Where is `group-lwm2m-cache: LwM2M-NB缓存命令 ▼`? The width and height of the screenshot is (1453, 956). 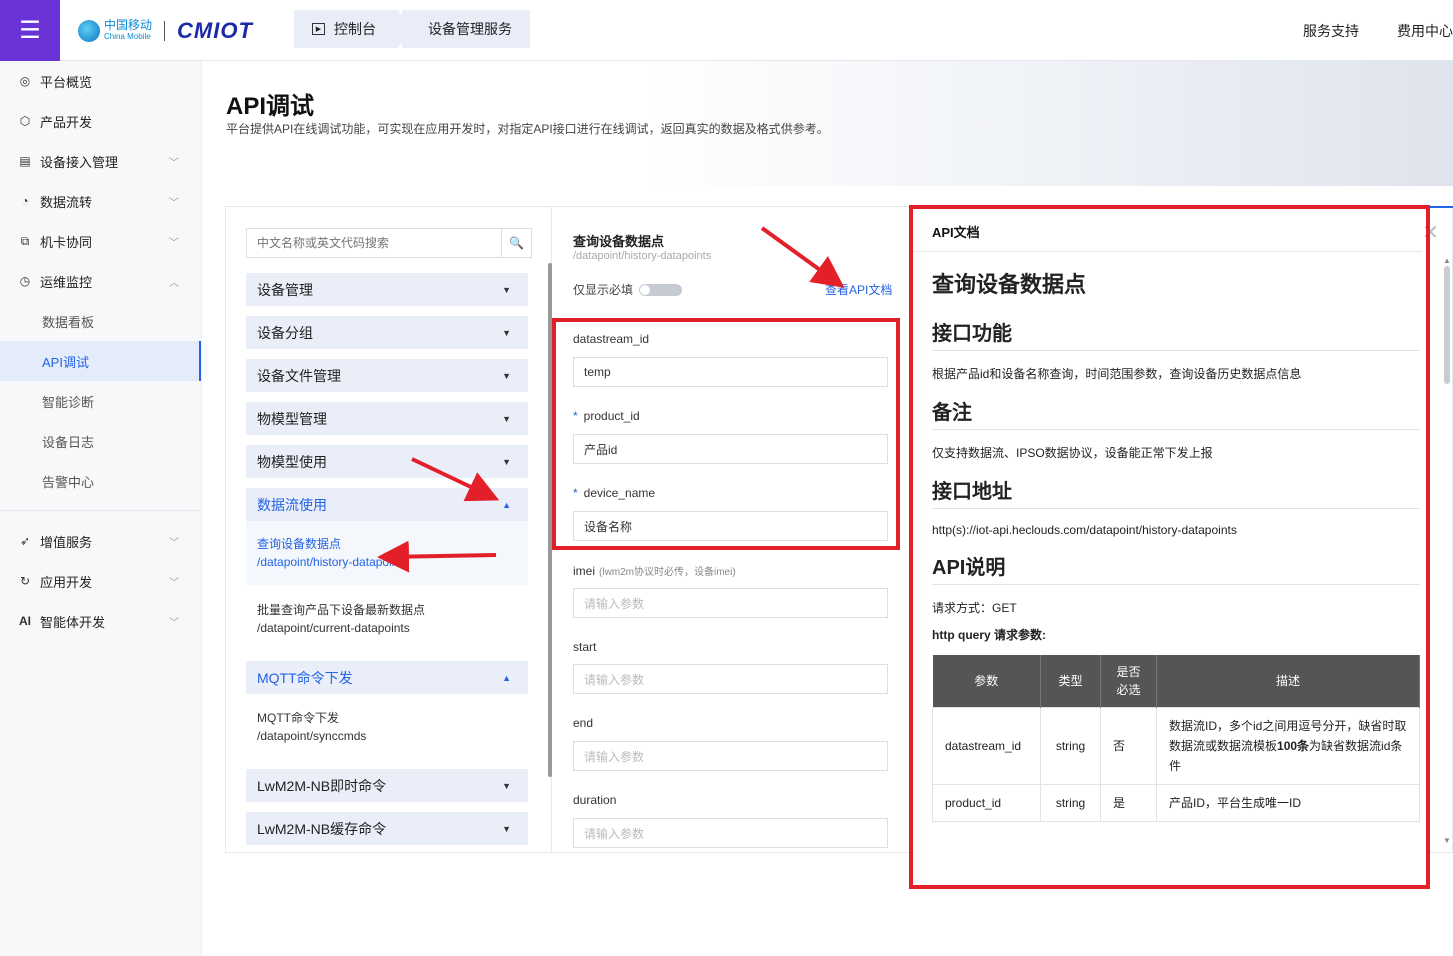 group-lwm2m-cache: LwM2M-NB缓存命令 ▼ is located at coordinates (387, 828).